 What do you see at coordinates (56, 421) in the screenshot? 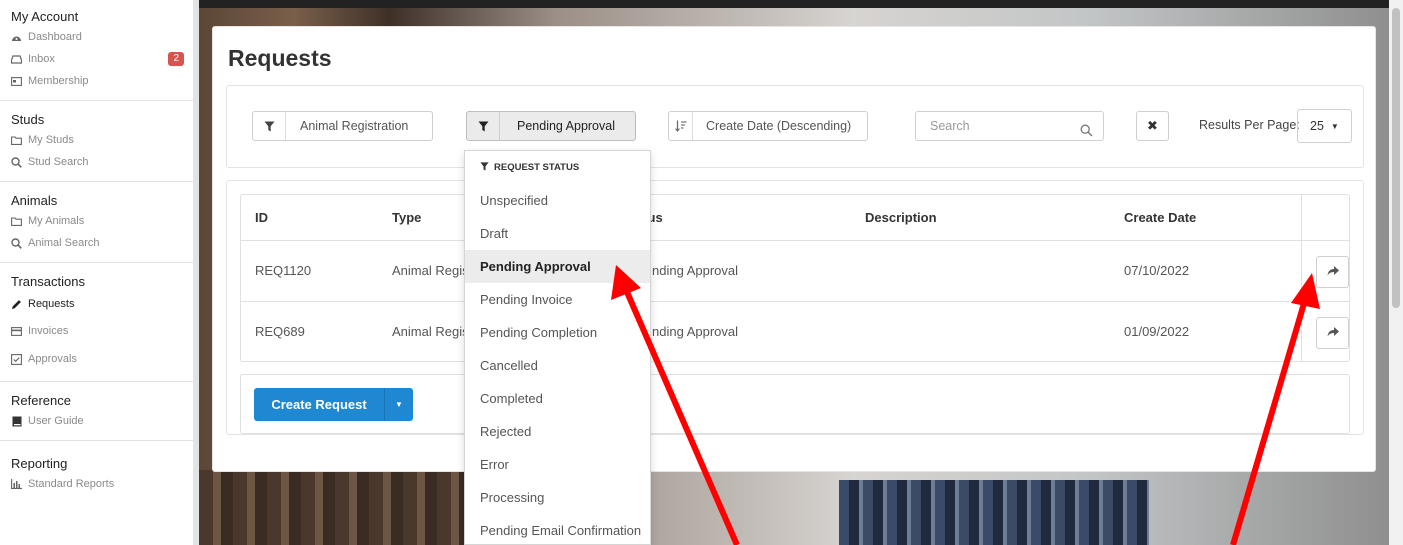
I see `sidebar-item-label: User Guide` at bounding box center [56, 421].